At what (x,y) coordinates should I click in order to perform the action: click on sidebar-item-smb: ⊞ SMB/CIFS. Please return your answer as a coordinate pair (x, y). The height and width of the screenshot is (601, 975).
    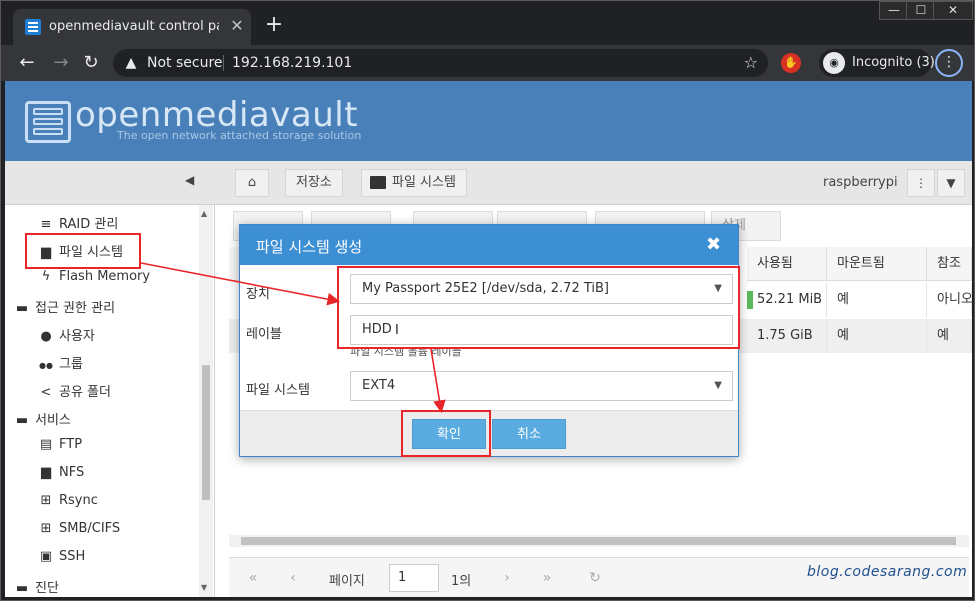
    Looking at the image, I should click on (79, 532).